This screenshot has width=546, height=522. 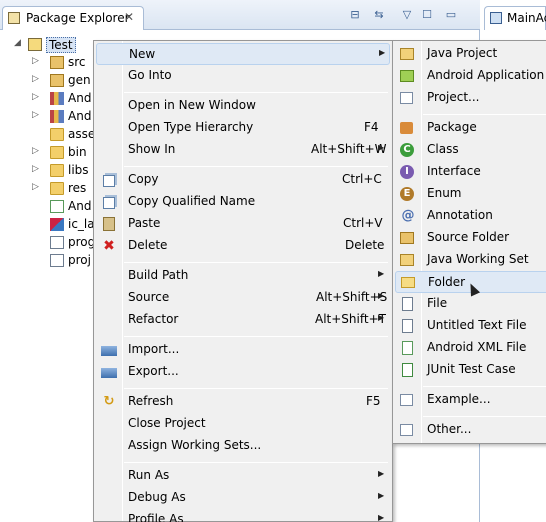 What do you see at coordinates (470, 76) in the screenshot?
I see `menu-item-android-application-project: Android Application Pr` at bounding box center [470, 76].